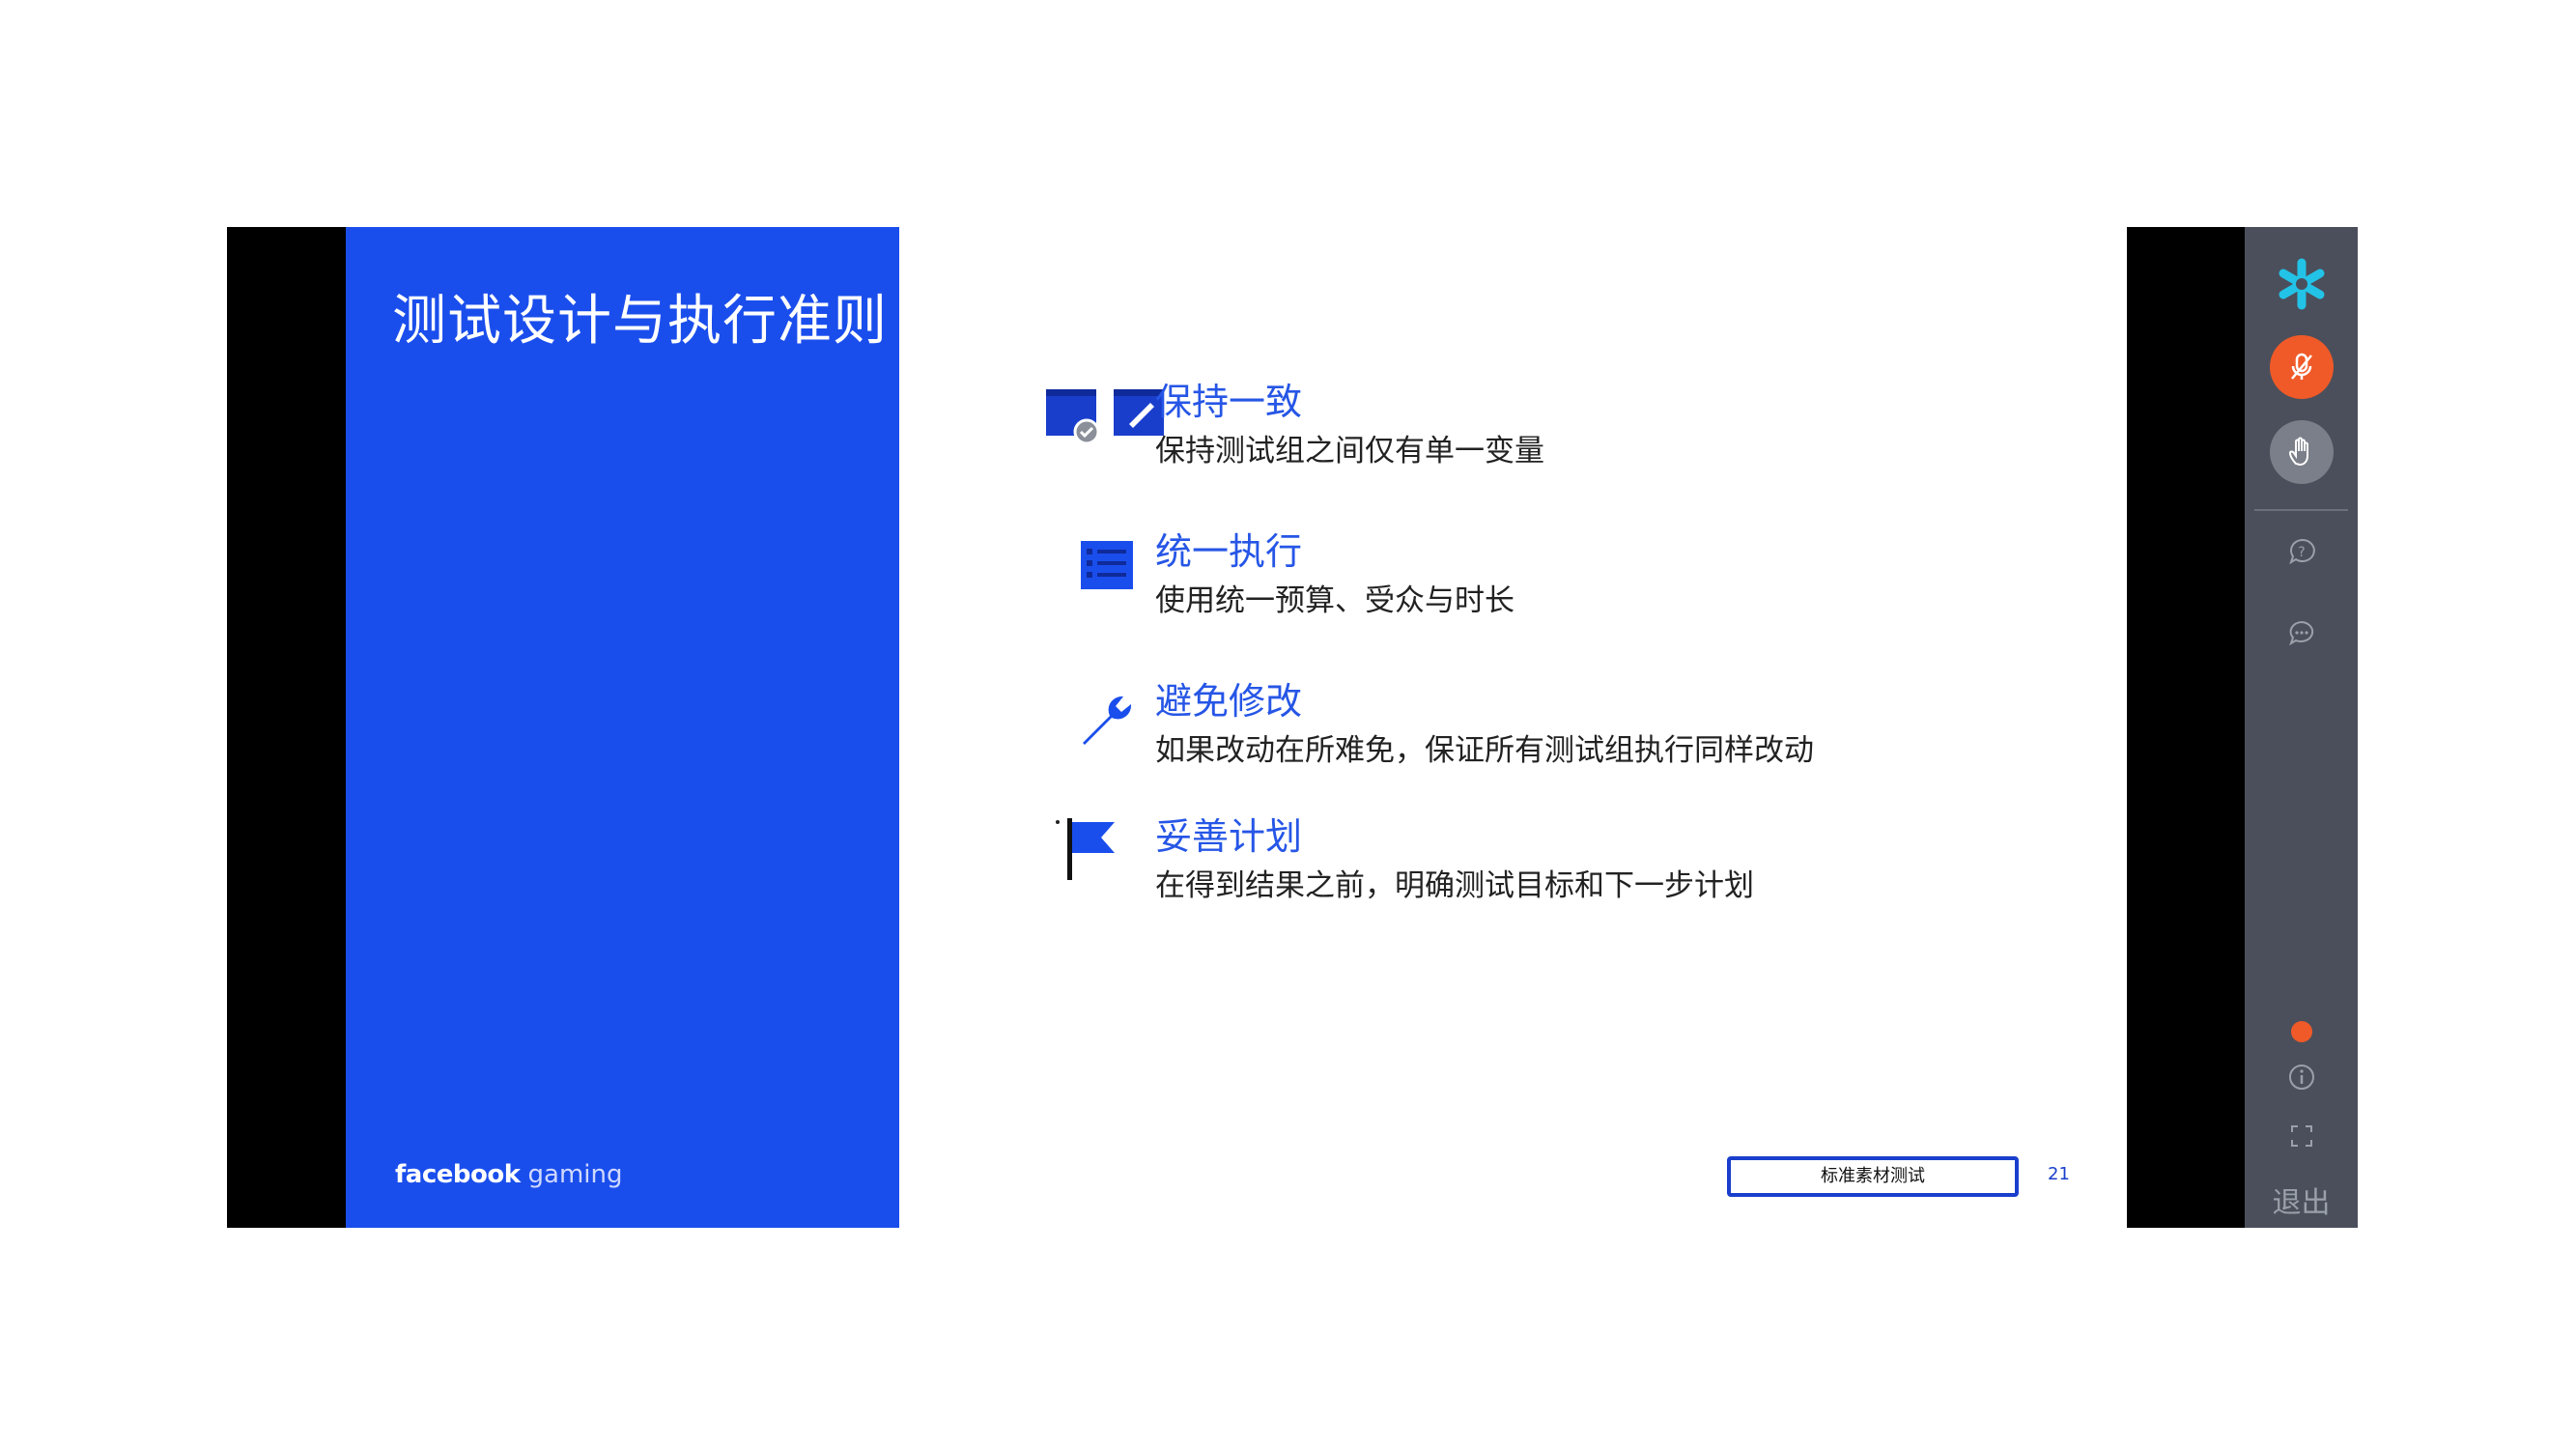 The image size is (2576, 1449). Describe the element at coordinates (1229, 551) in the screenshot. I see `guideline-heading: 统一执行` at that location.